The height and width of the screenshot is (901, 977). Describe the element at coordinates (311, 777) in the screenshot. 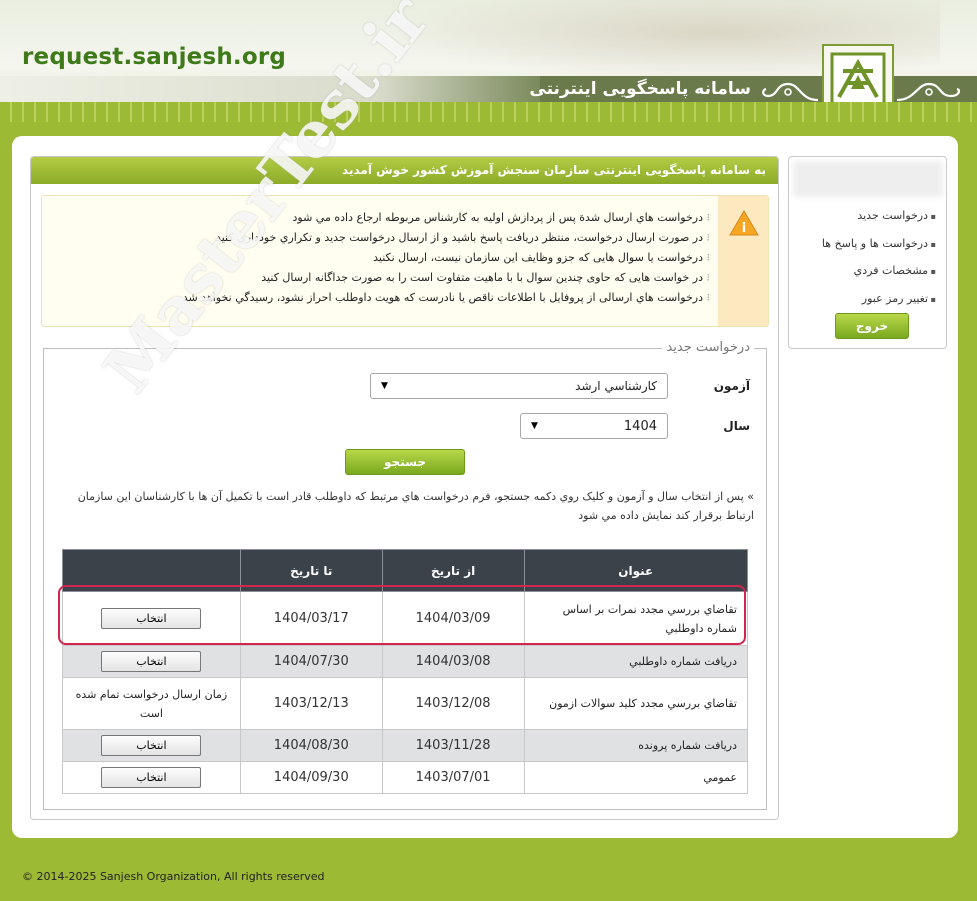

I see `row-to-date: 1404/09/30` at that location.